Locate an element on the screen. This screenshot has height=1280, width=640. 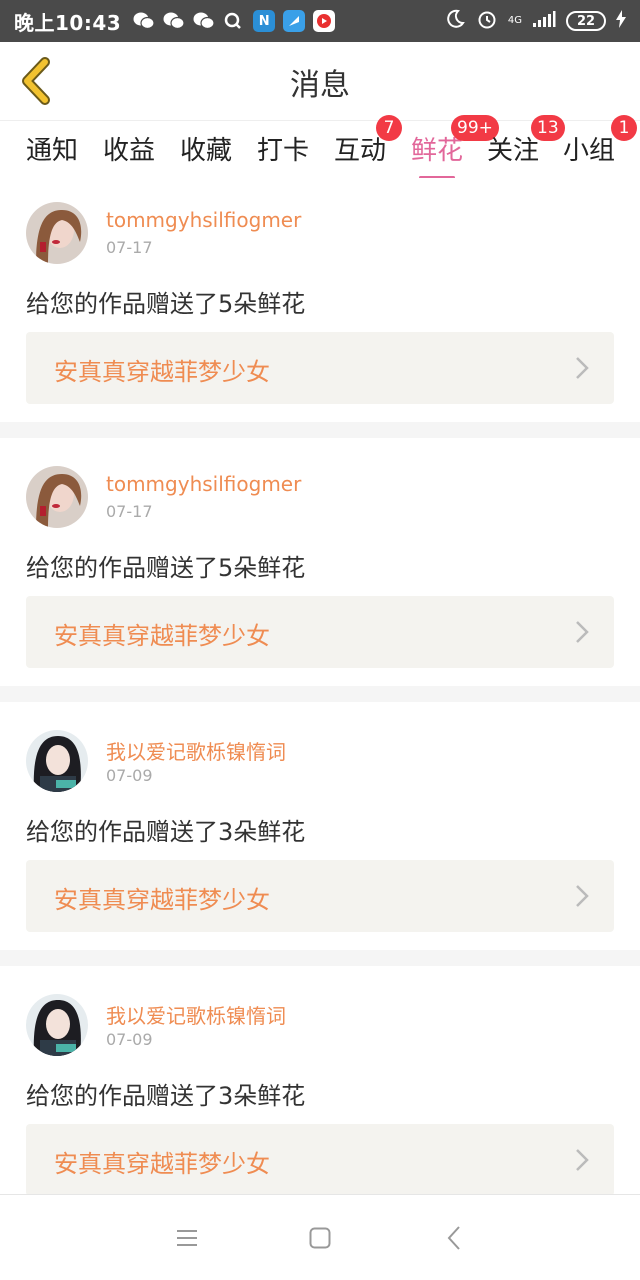
network-type: 4G is located at coordinates (514, 20).